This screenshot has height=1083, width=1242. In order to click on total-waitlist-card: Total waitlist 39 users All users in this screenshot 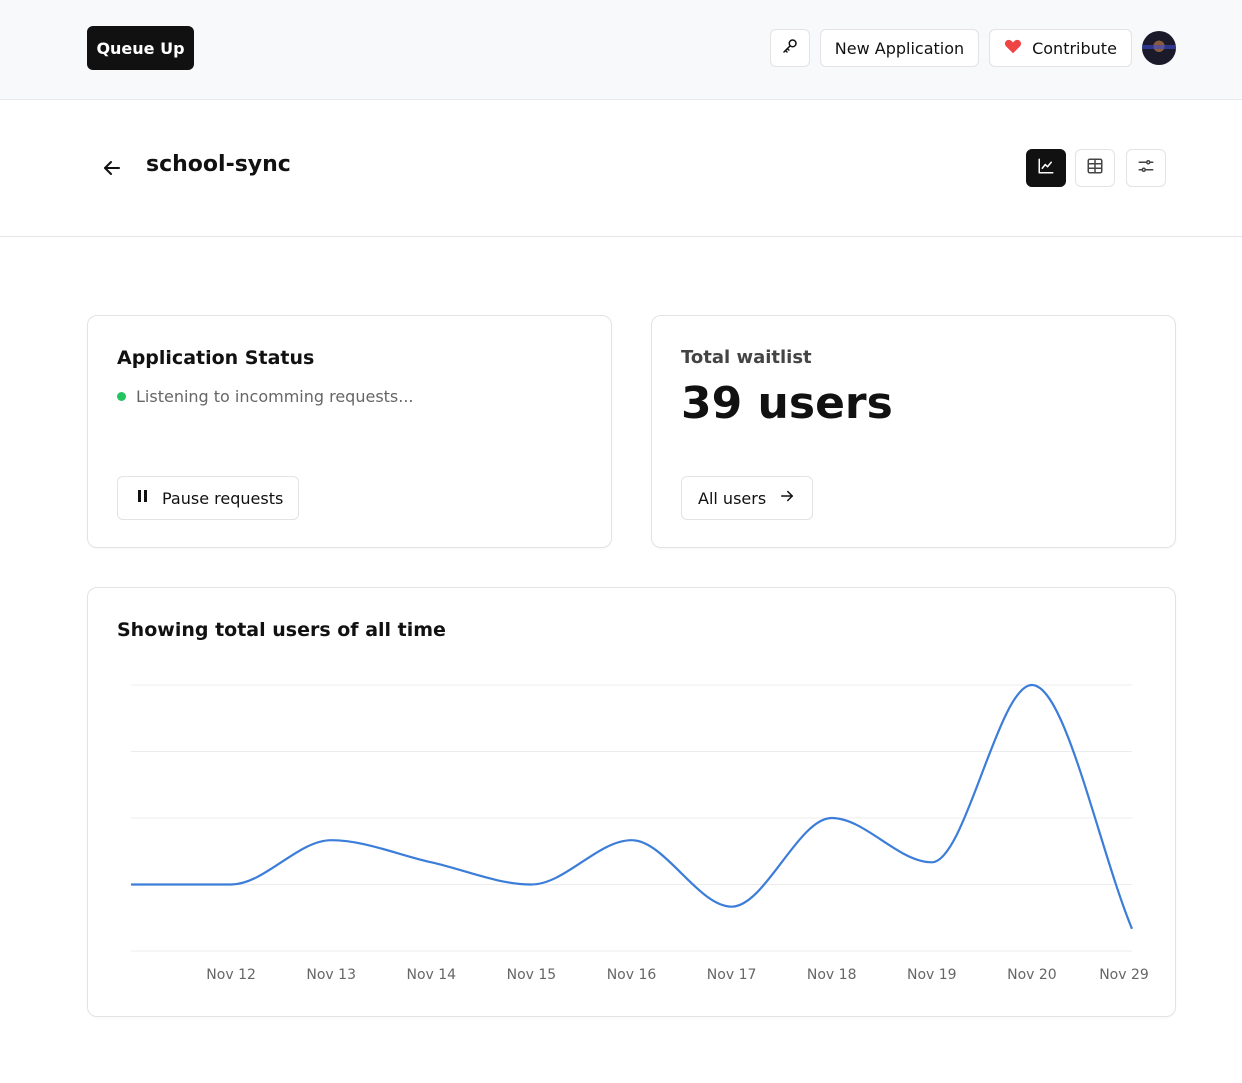, I will do `click(913, 431)`.